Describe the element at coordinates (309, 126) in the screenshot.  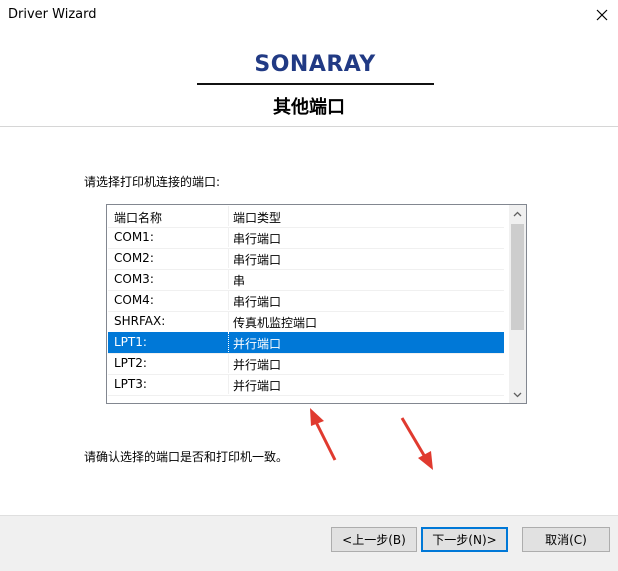
I see `header-divider` at that location.